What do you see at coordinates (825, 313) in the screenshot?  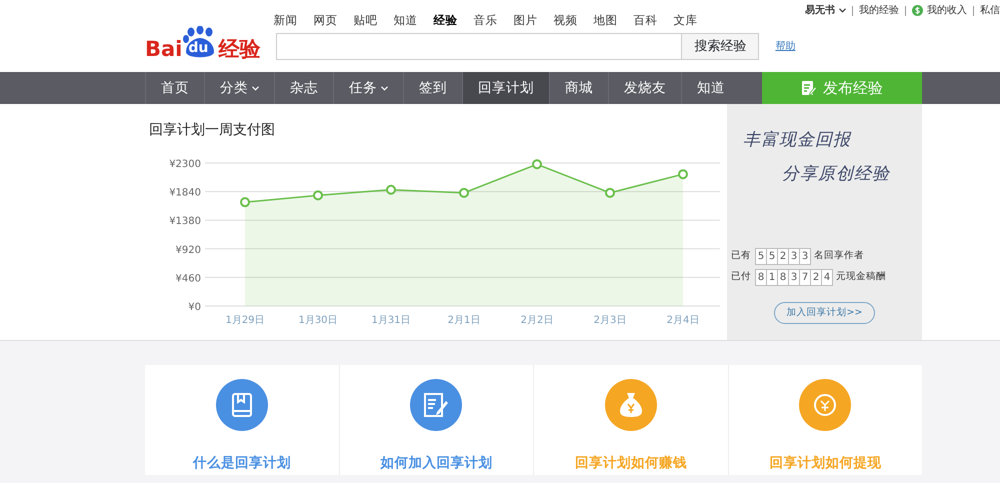 I see `join-button: 加入回享计划>>` at bounding box center [825, 313].